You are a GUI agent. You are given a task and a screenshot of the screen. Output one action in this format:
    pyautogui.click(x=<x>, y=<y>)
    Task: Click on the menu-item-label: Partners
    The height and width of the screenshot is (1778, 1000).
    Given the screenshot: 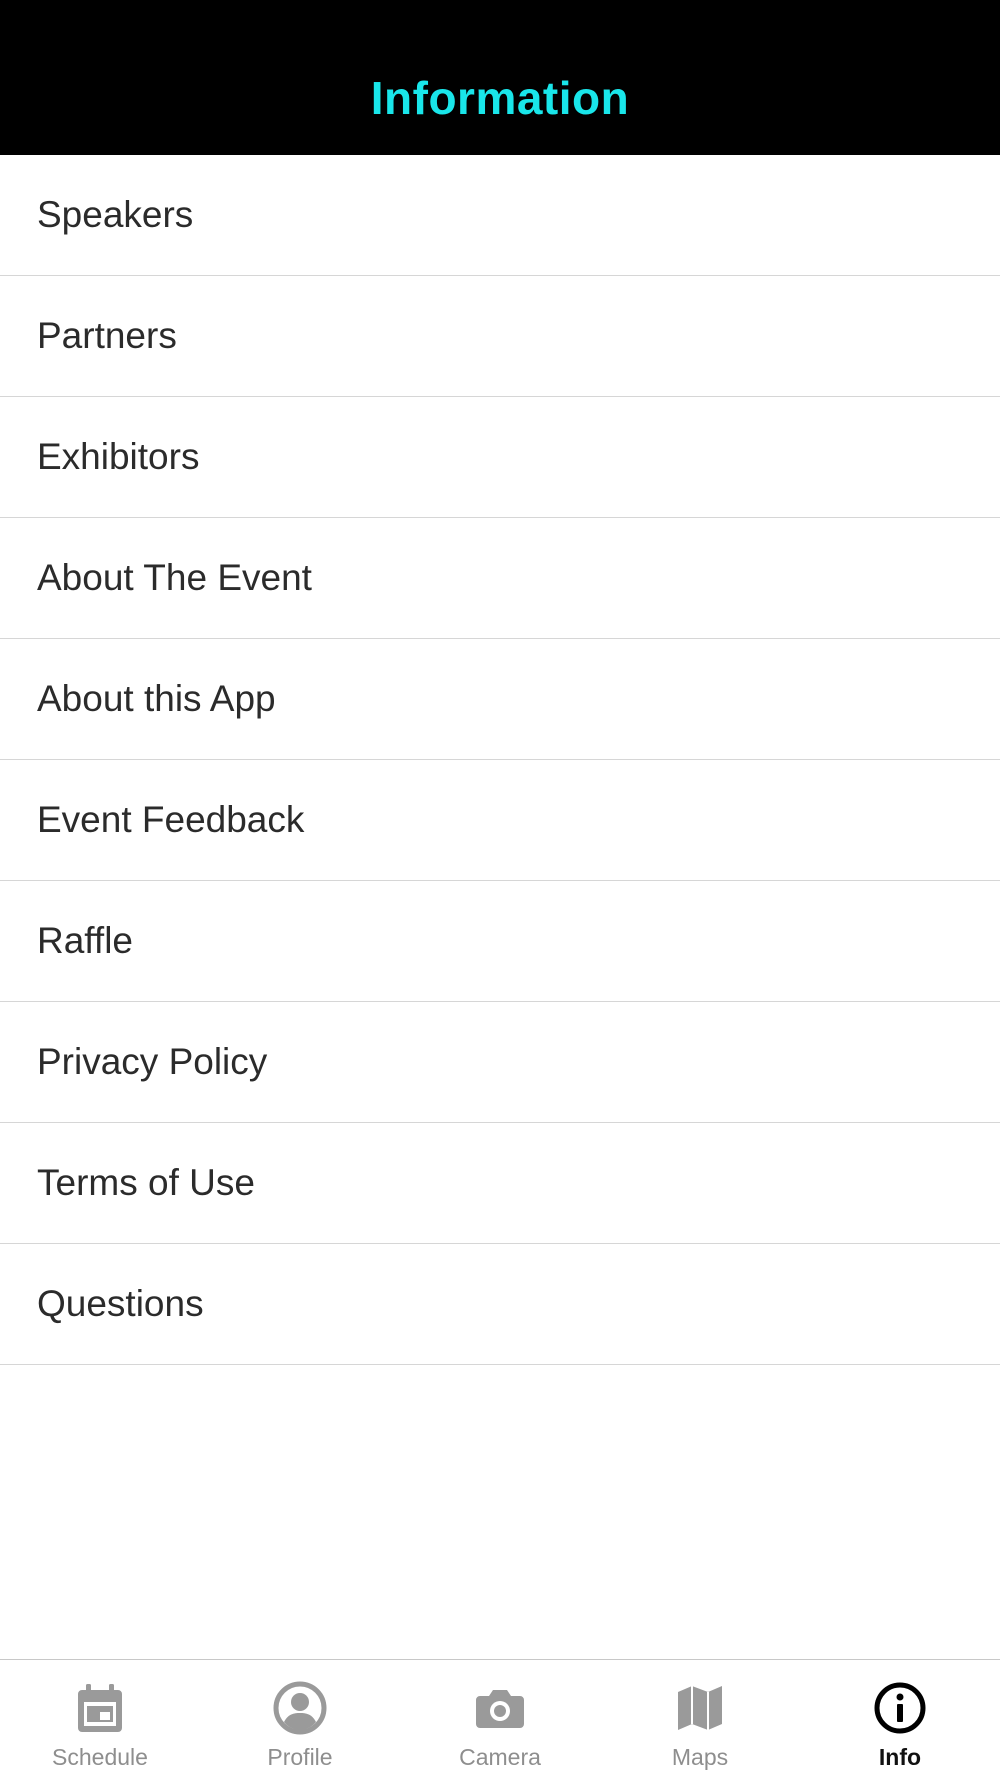 What is the action you would take?
    pyautogui.click(x=107, y=335)
    